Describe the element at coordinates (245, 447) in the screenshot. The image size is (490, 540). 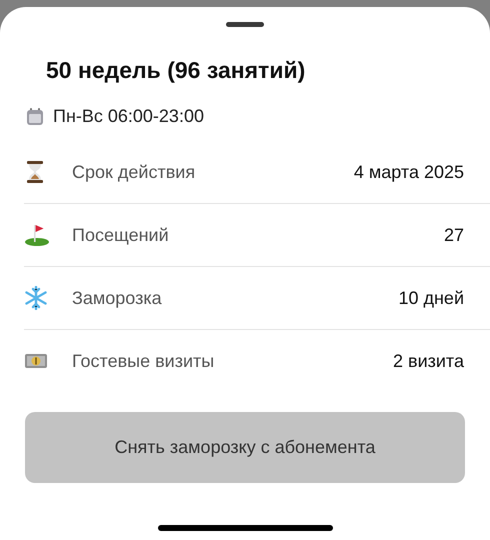
I see `unfreeze-button: Снять заморозку с абонемента` at that location.